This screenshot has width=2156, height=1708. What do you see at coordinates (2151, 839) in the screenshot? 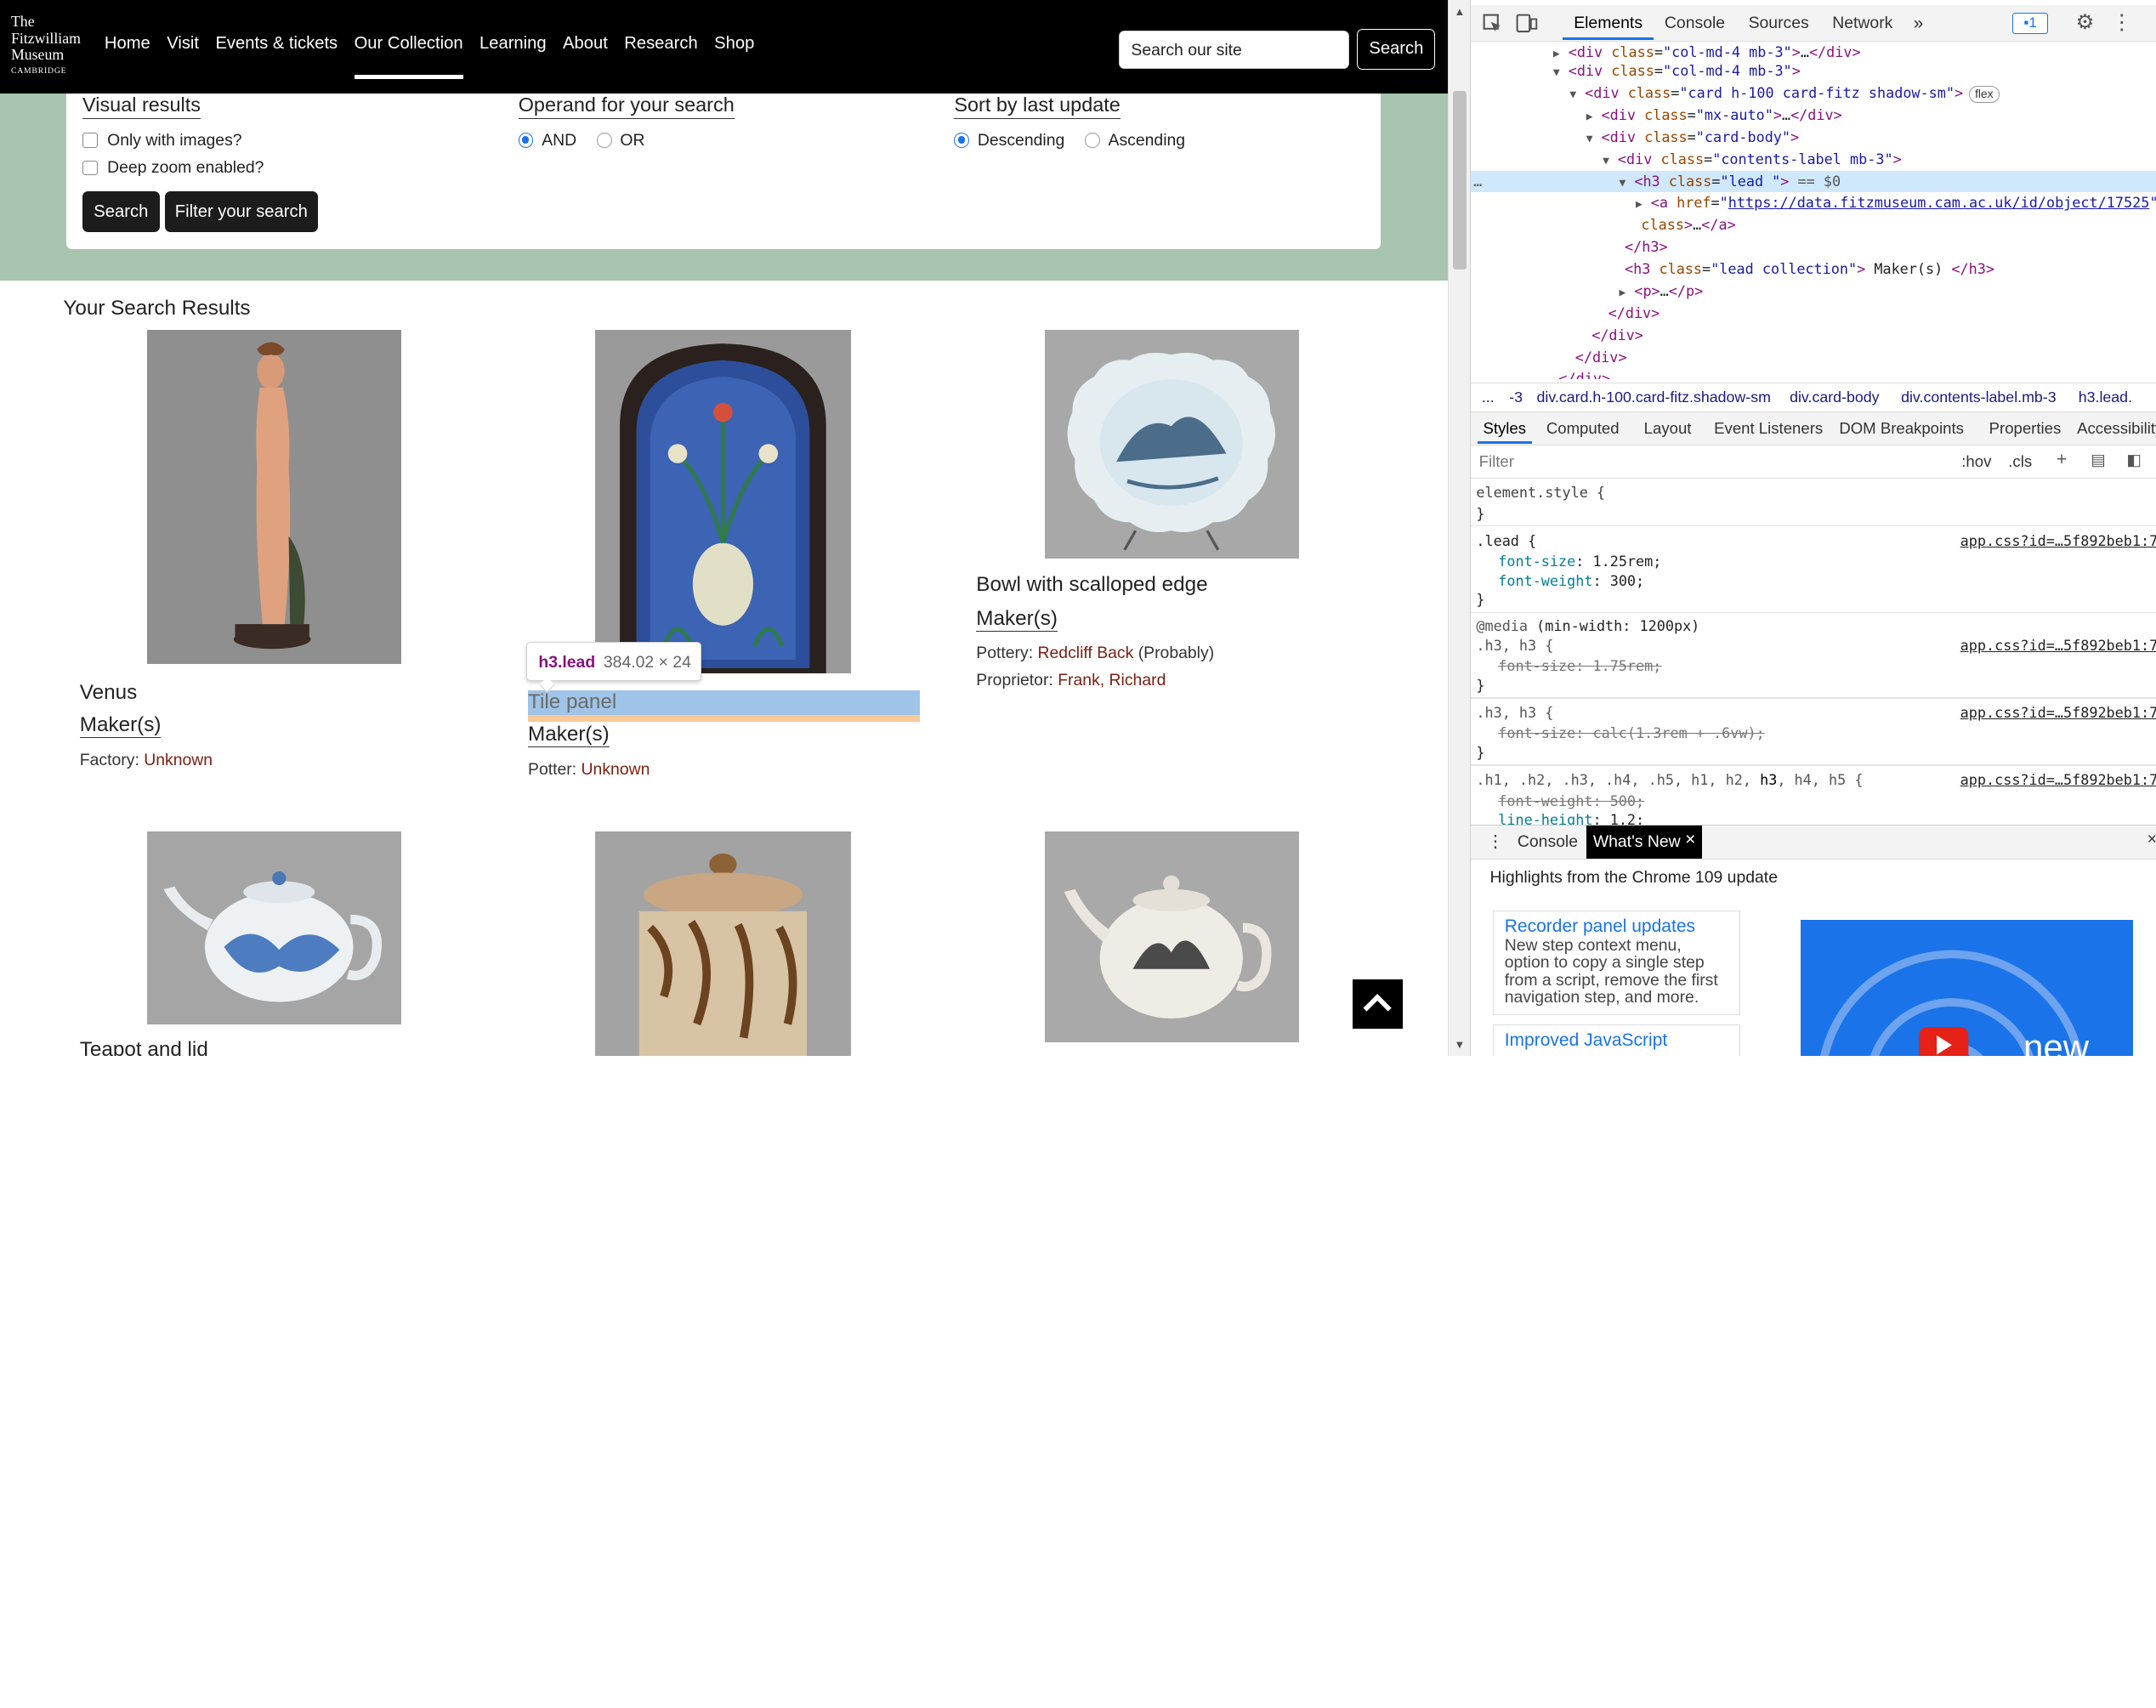
I see `close-drawer-icon: ×` at bounding box center [2151, 839].